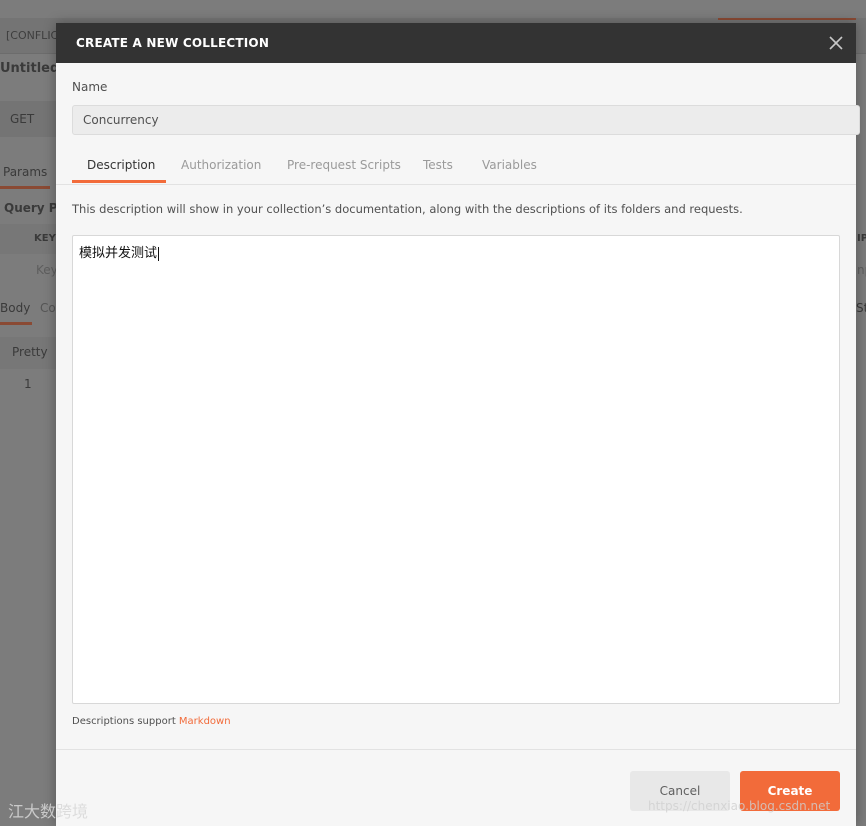 The width and height of the screenshot is (866, 826). I want to click on tab-authorization: Authorization, so click(221, 165).